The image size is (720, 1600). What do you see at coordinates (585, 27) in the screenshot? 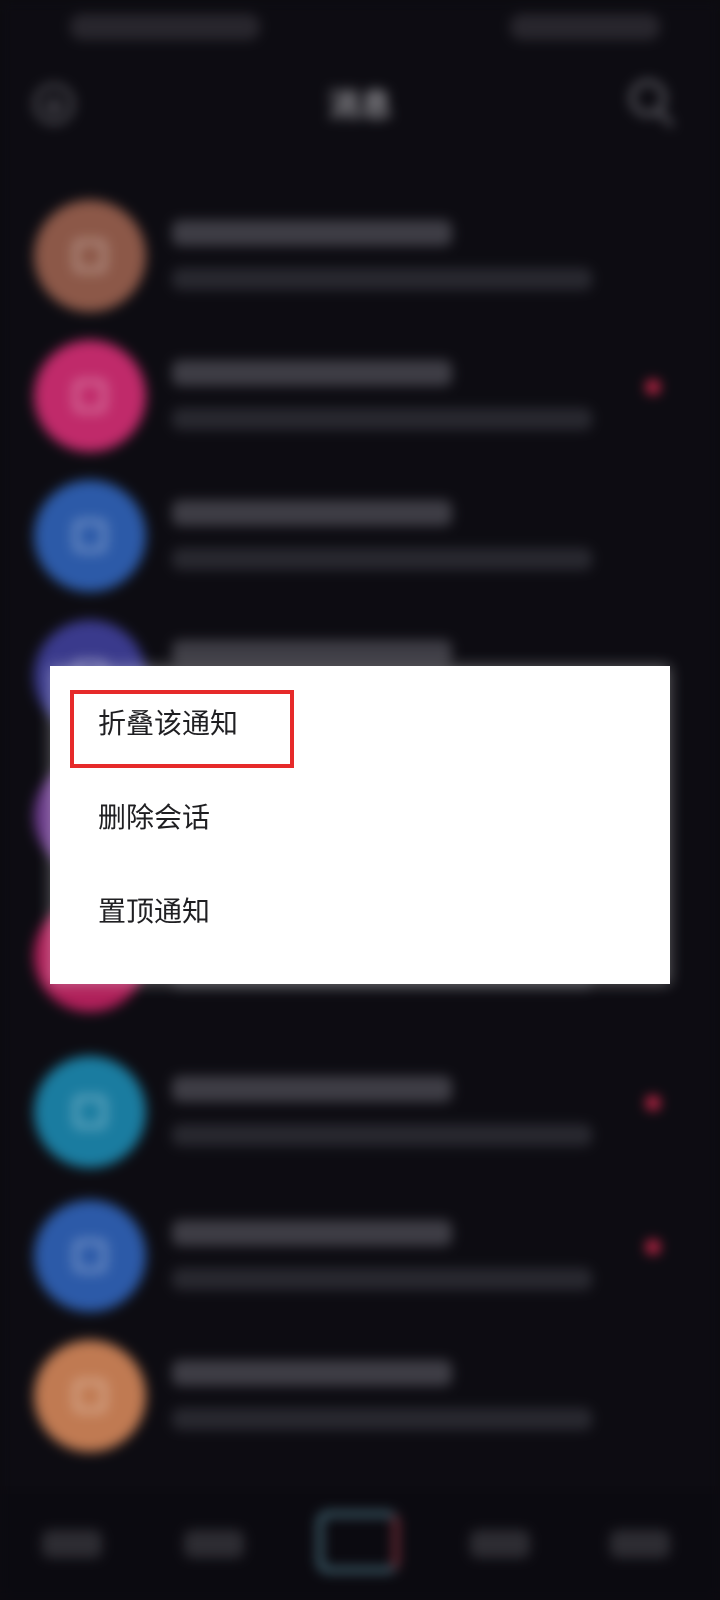
I see `battery-time` at bounding box center [585, 27].